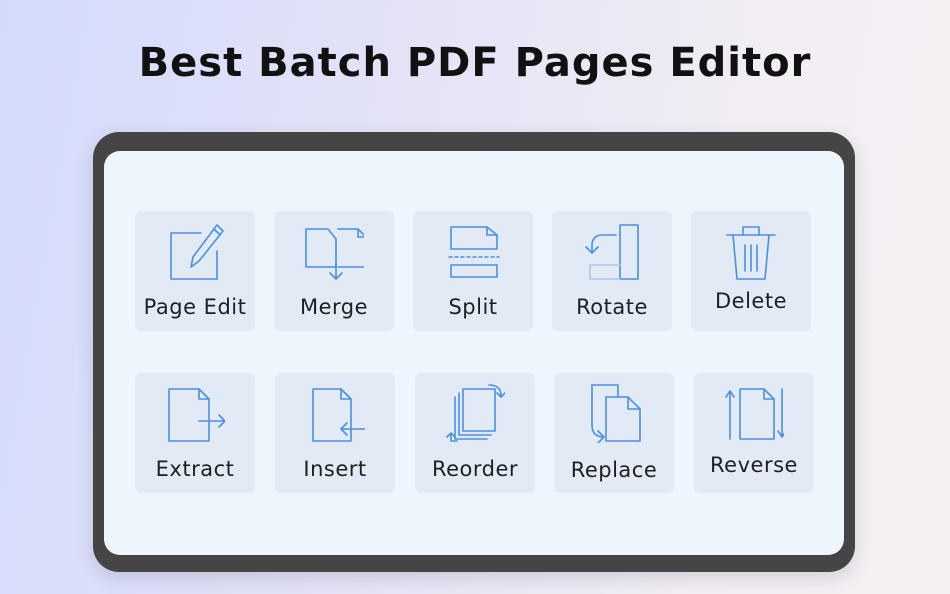  I want to click on rotate-icon, so click(612, 252).